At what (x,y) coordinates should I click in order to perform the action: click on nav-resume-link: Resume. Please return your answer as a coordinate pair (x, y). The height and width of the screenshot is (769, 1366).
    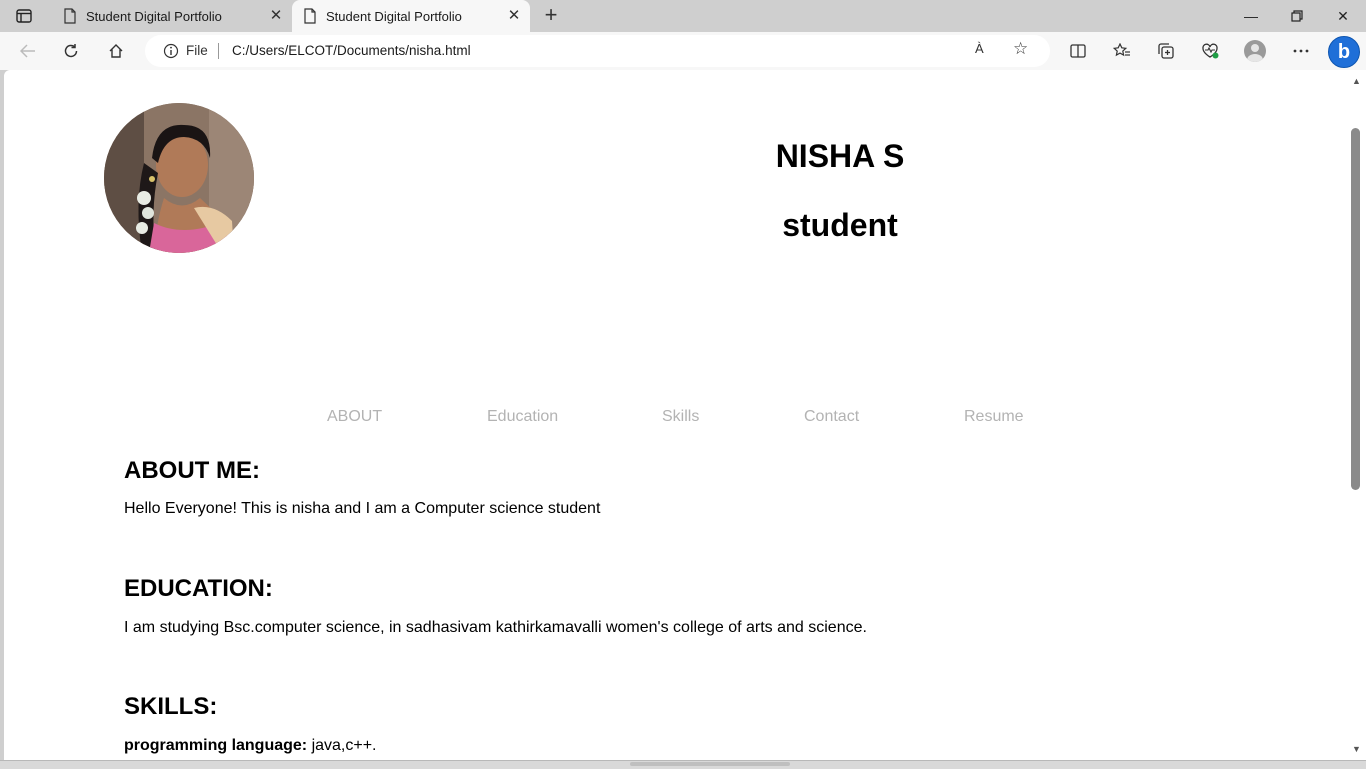
    Looking at the image, I should click on (994, 417).